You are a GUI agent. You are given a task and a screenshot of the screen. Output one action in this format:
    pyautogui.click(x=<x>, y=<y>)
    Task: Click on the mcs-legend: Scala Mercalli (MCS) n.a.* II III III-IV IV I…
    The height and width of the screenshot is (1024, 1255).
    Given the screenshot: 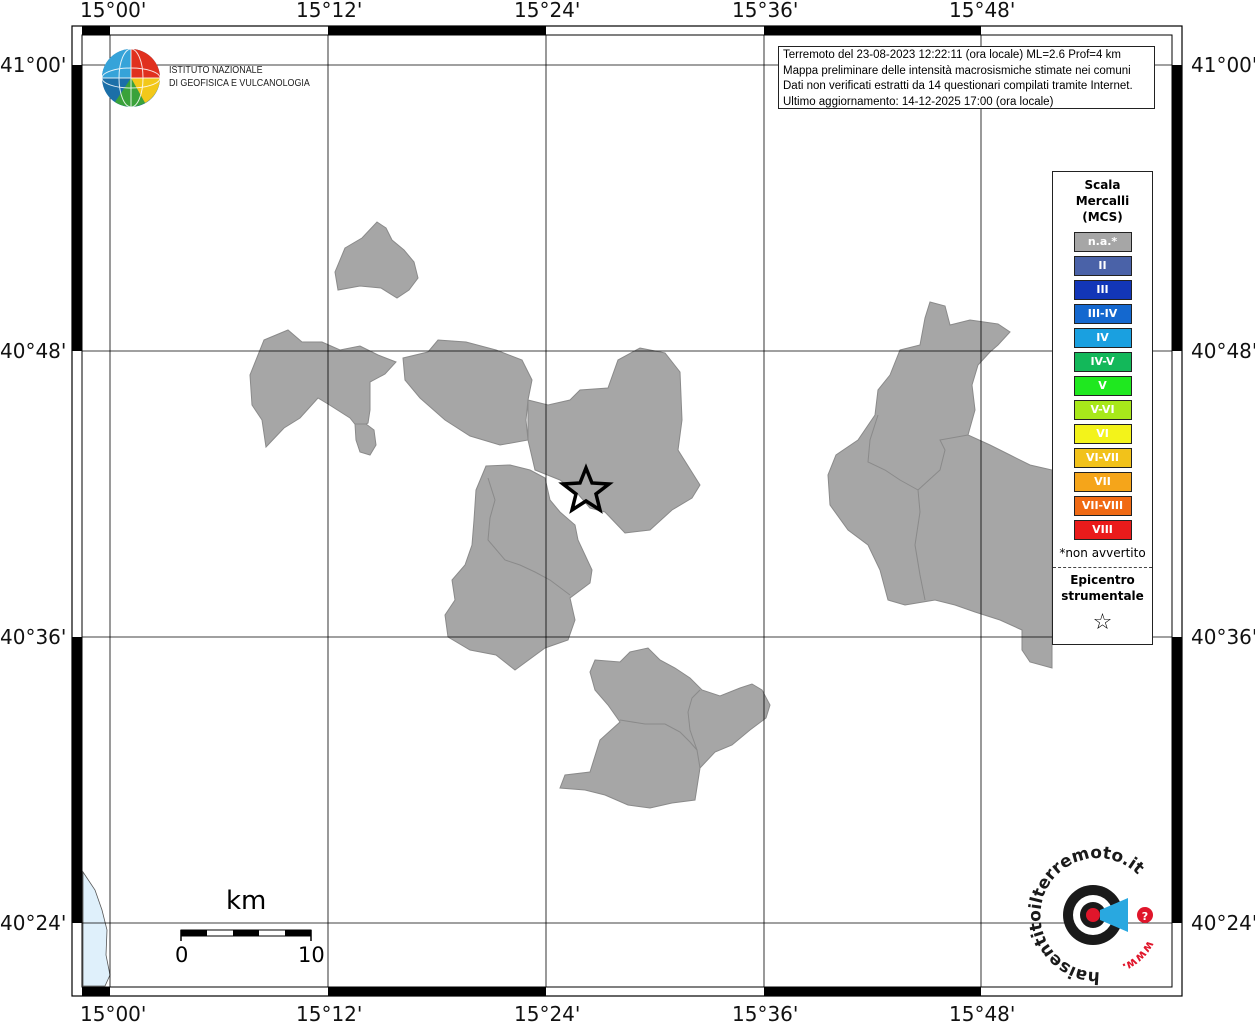 What is the action you would take?
    pyautogui.click(x=1102, y=408)
    